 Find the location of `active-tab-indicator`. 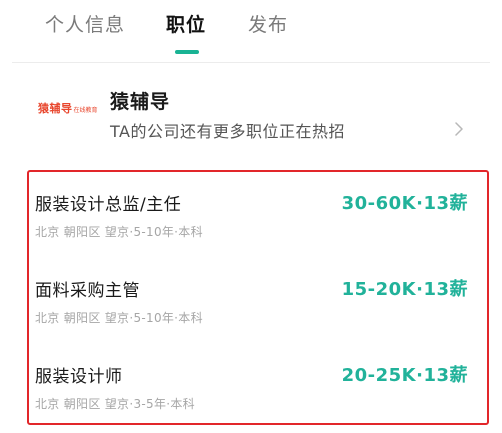

active-tab-indicator is located at coordinates (187, 52).